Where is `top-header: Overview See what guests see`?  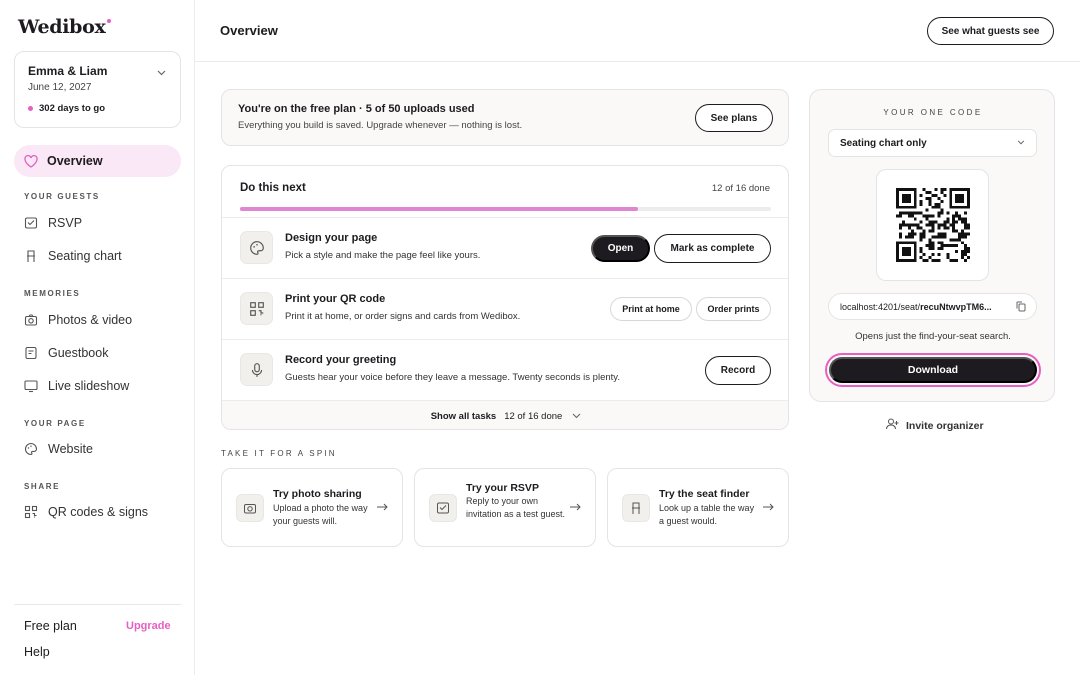 top-header: Overview See what guests see is located at coordinates (637, 31).